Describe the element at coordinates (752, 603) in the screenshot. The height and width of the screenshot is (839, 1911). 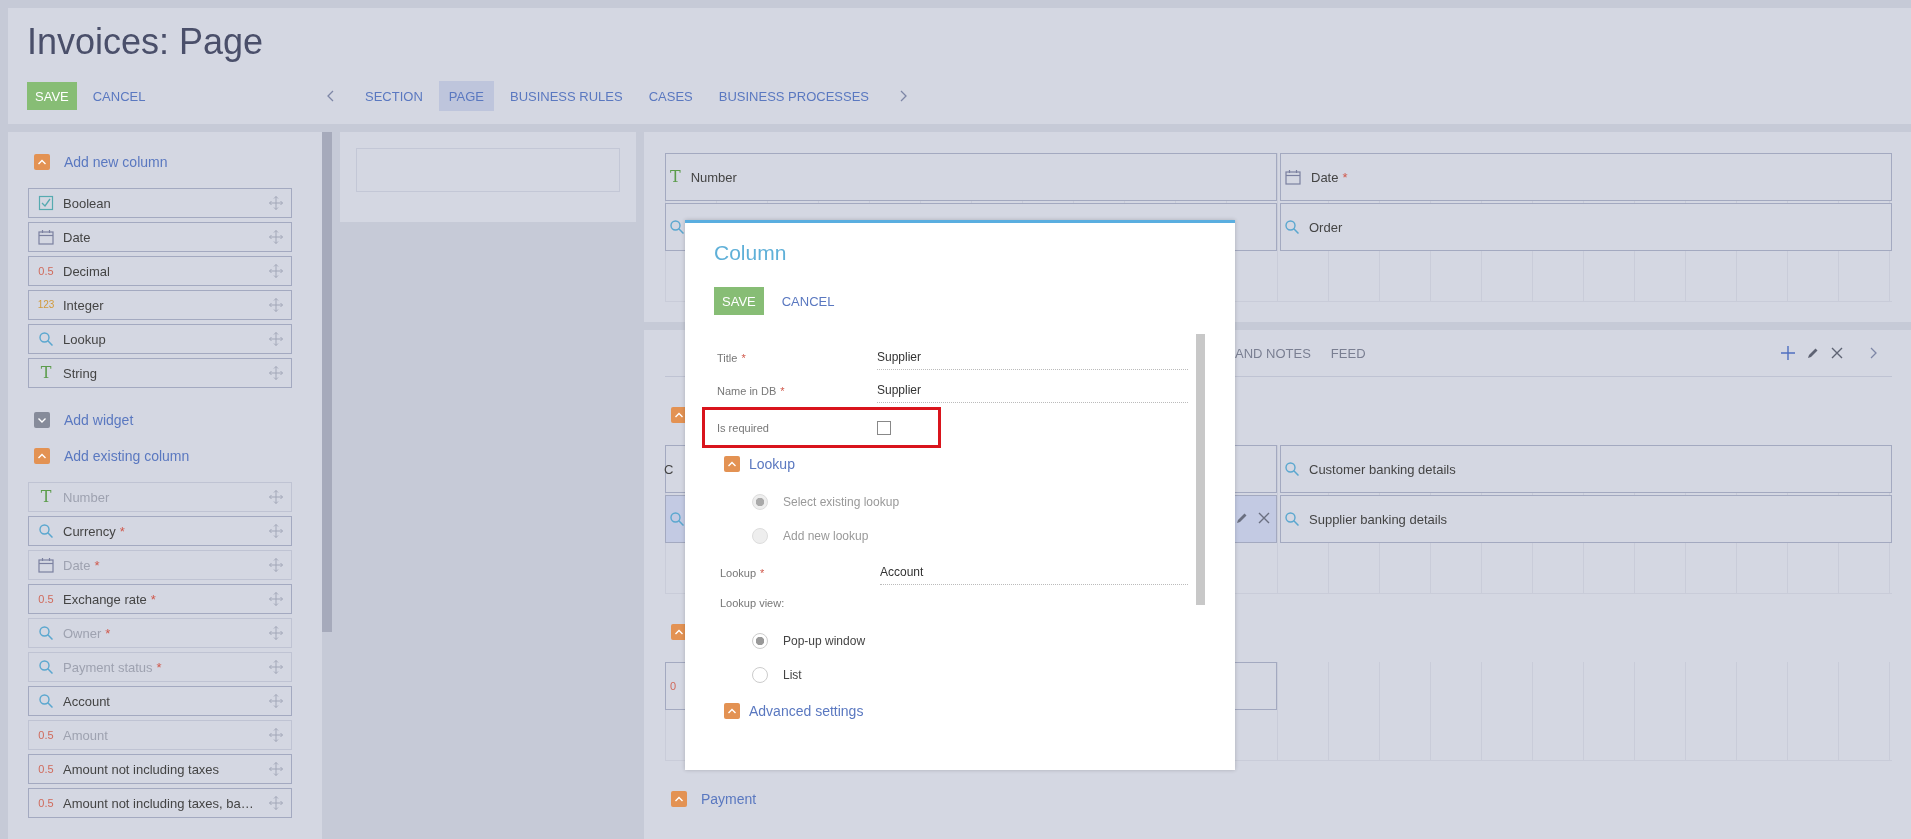
I see `field-label: Lookup view:` at that location.